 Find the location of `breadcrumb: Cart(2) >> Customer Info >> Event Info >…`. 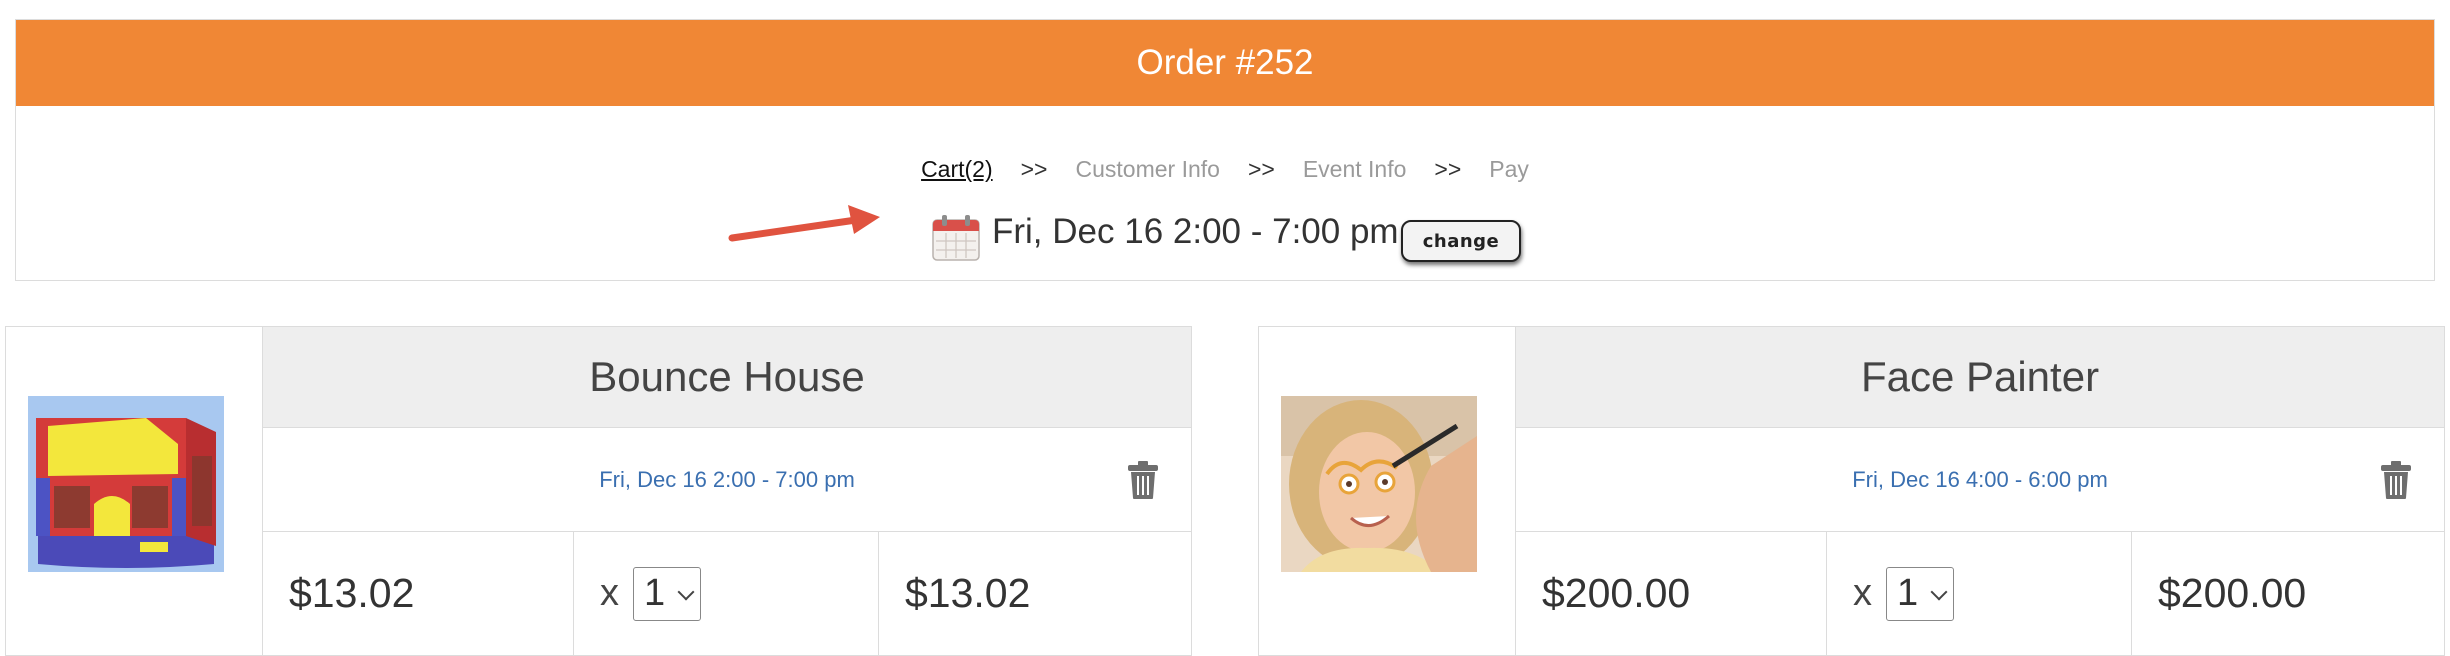

breadcrumb: Cart(2) >> Customer Info >> Event Info >… is located at coordinates (1225, 169).